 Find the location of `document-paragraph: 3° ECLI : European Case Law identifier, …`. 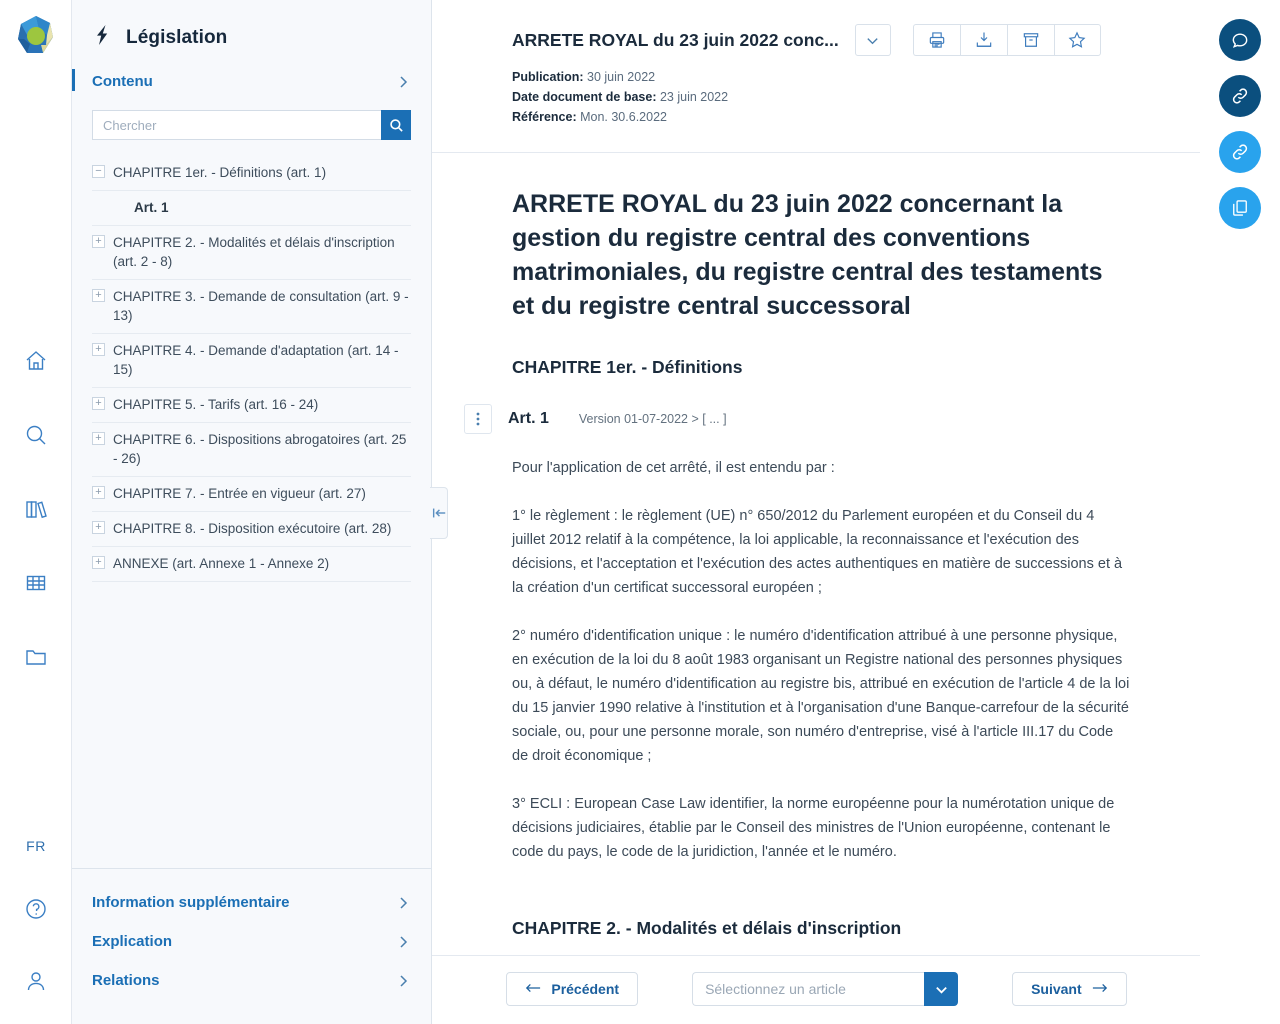

document-paragraph: 3° ECLI : European Case Law identifier, … is located at coordinates (813, 828).